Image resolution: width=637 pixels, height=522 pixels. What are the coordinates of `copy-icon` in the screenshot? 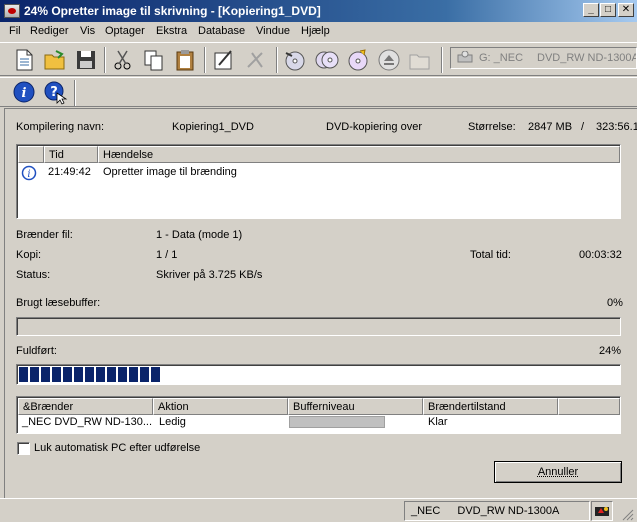 It's located at (154, 60).